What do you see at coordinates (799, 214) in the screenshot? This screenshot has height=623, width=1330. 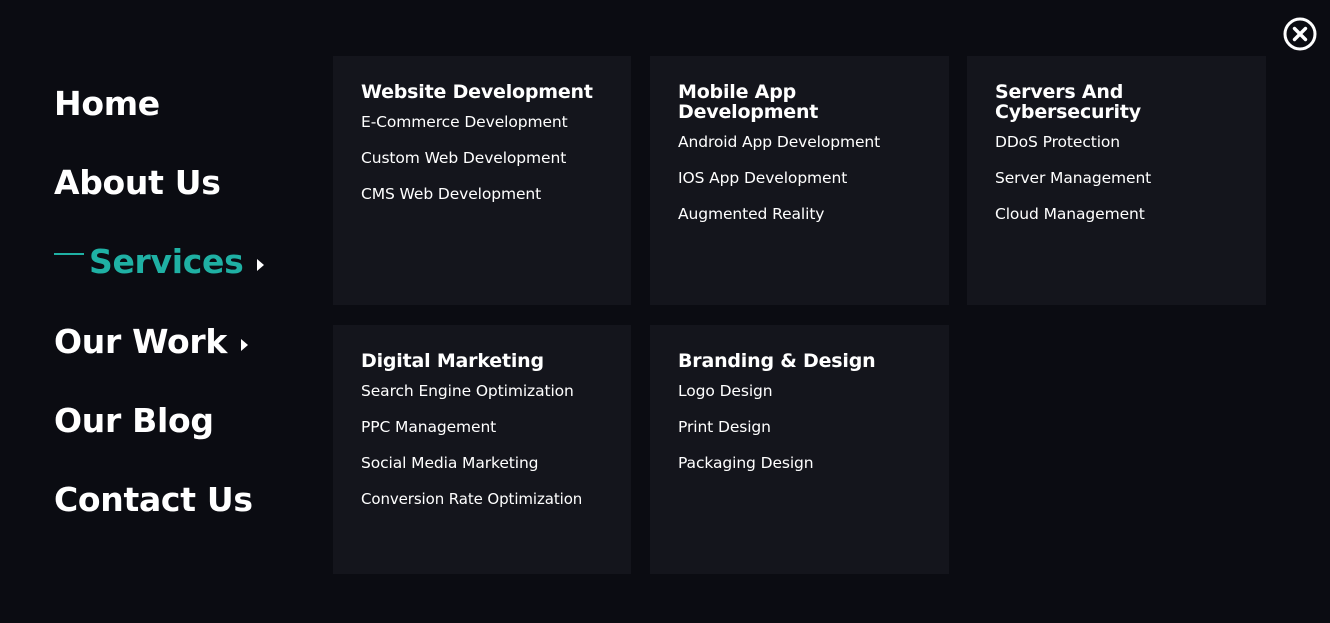 I see `service-link: Augmented Reality` at bounding box center [799, 214].